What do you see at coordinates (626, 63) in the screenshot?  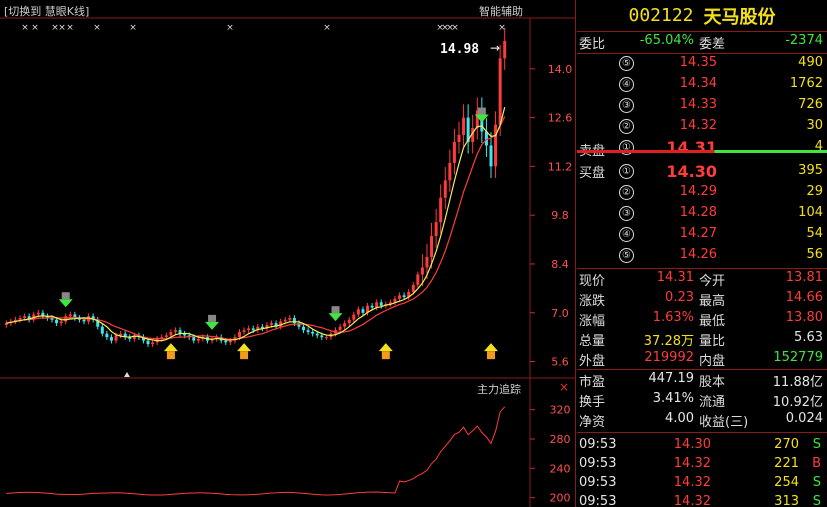 I see `ask-level-icon: ⑤` at bounding box center [626, 63].